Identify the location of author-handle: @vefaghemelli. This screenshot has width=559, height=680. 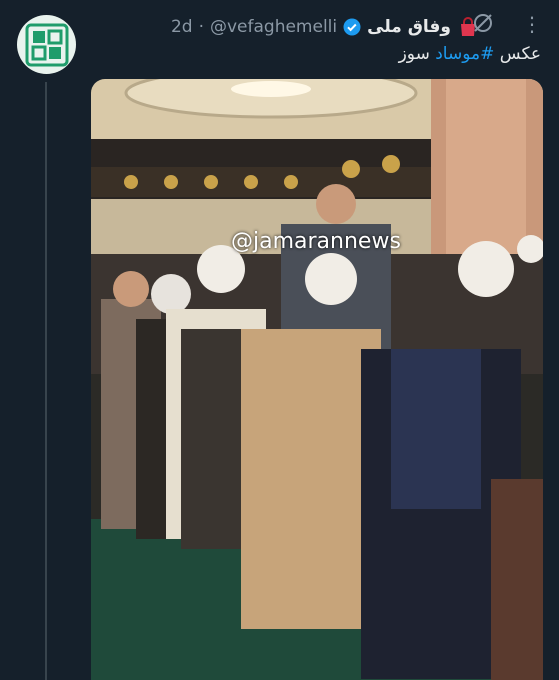
(273, 27).